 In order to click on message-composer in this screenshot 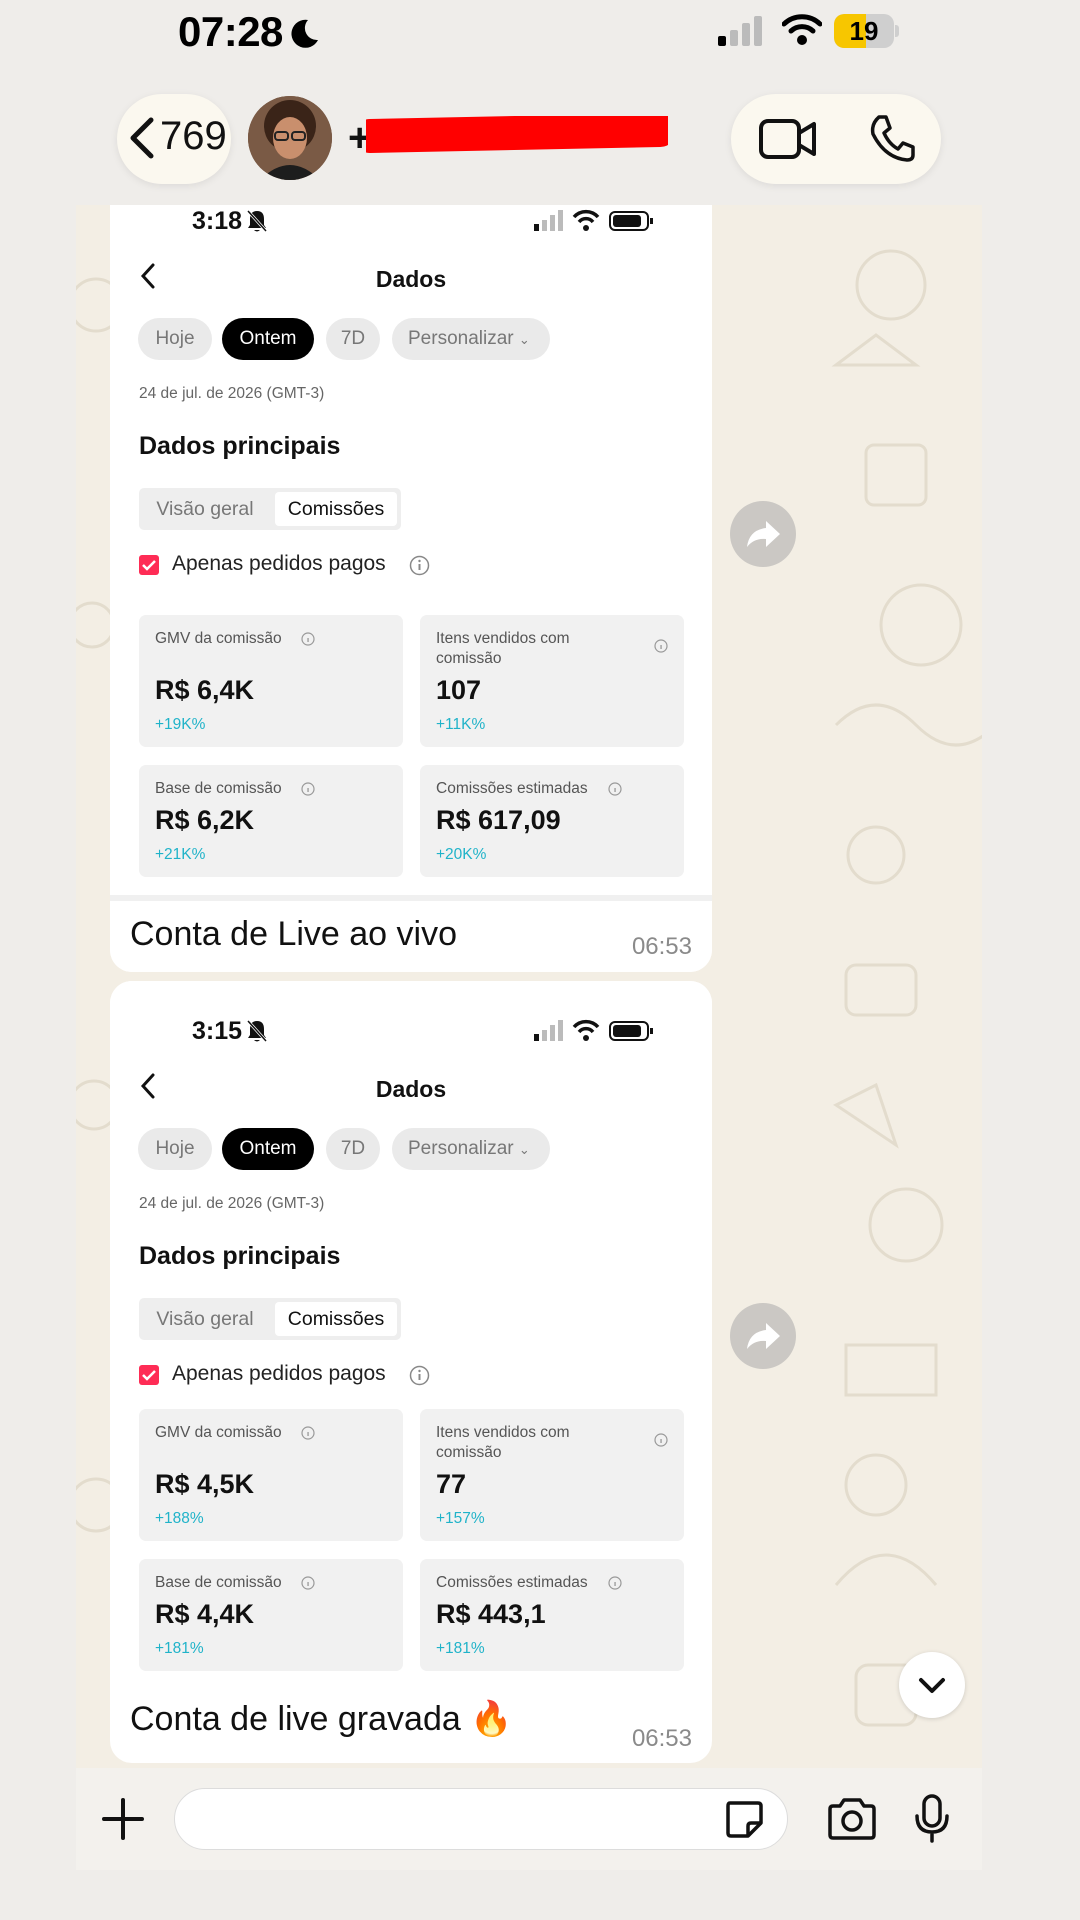, I will do `click(529, 1819)`.